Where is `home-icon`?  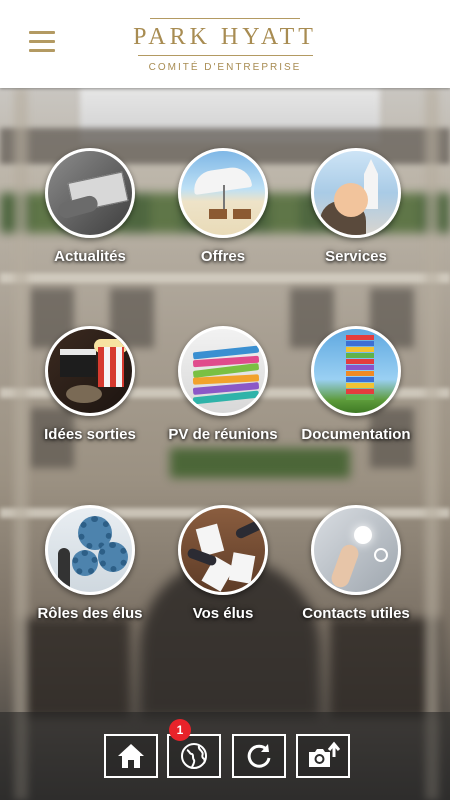 home-icon is located at coordinates (131, 756).